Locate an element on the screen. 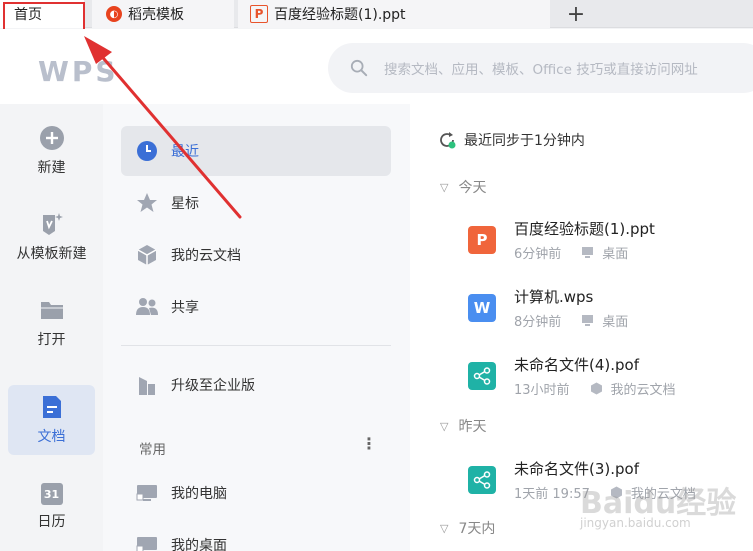 The image size is (753, 551). document-icon is located at coordinates (52, 407).